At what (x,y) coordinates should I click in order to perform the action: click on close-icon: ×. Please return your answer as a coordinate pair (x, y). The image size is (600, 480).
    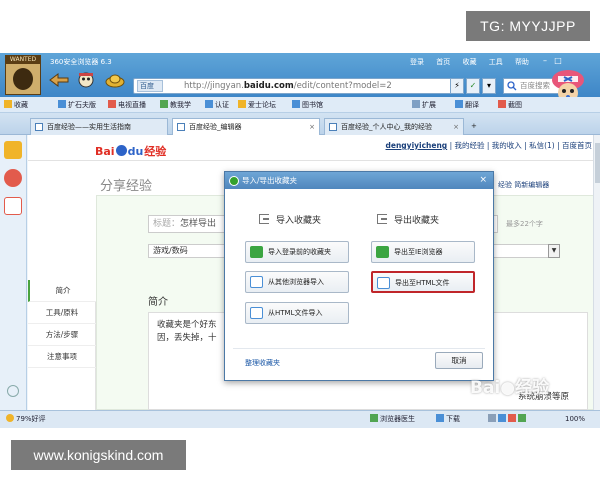
    Looking at the image, I should click on (483, 180).